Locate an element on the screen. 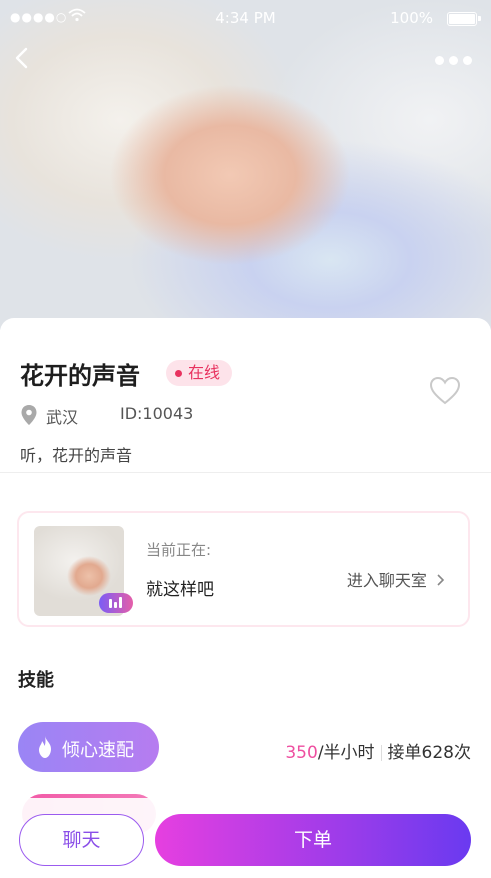 This screenshot has height=878, width=491. chevron-right-icon is located at coordinates (441, 580).